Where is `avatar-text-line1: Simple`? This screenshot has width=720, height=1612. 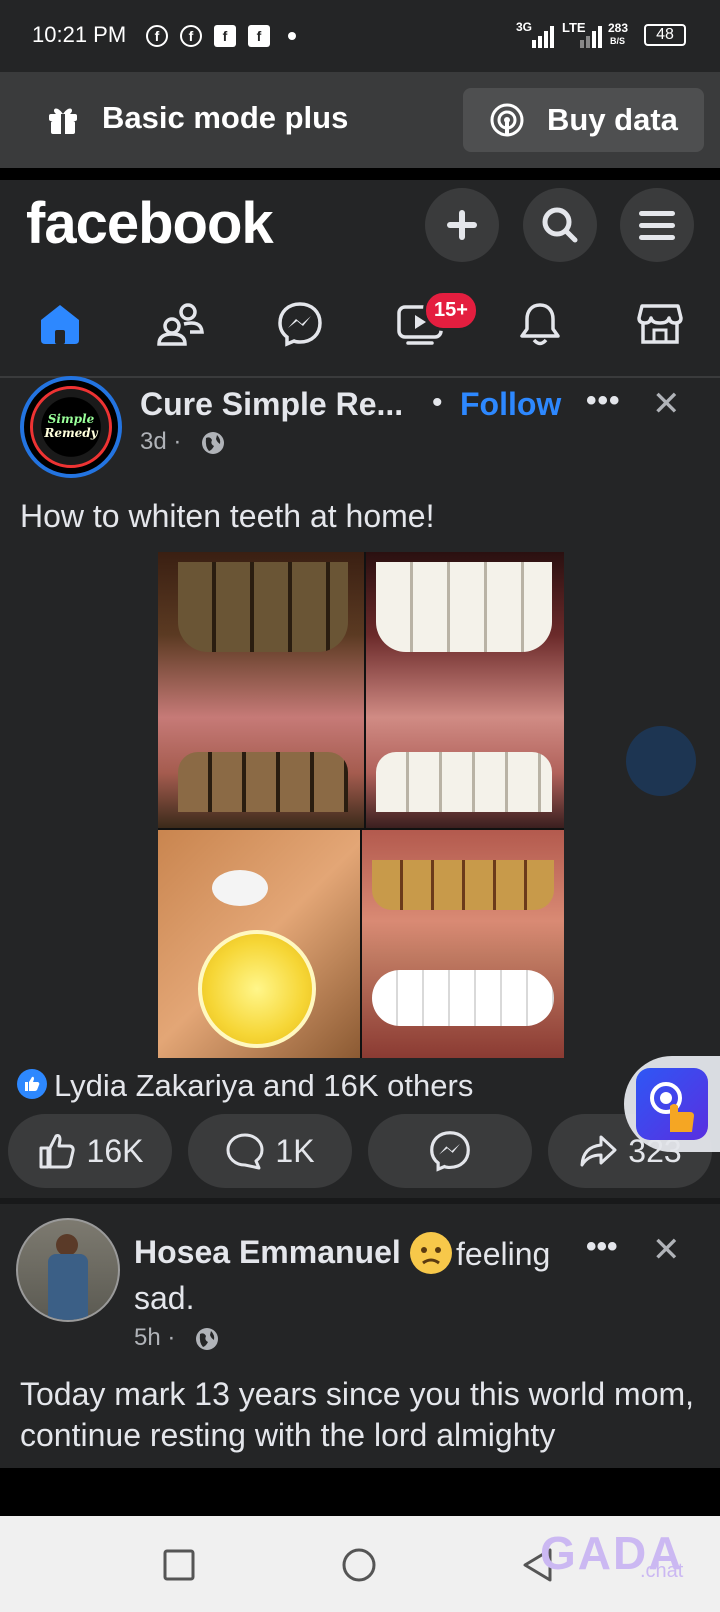
avatar-text-line1: Simple is located at coordinates (71, 419).